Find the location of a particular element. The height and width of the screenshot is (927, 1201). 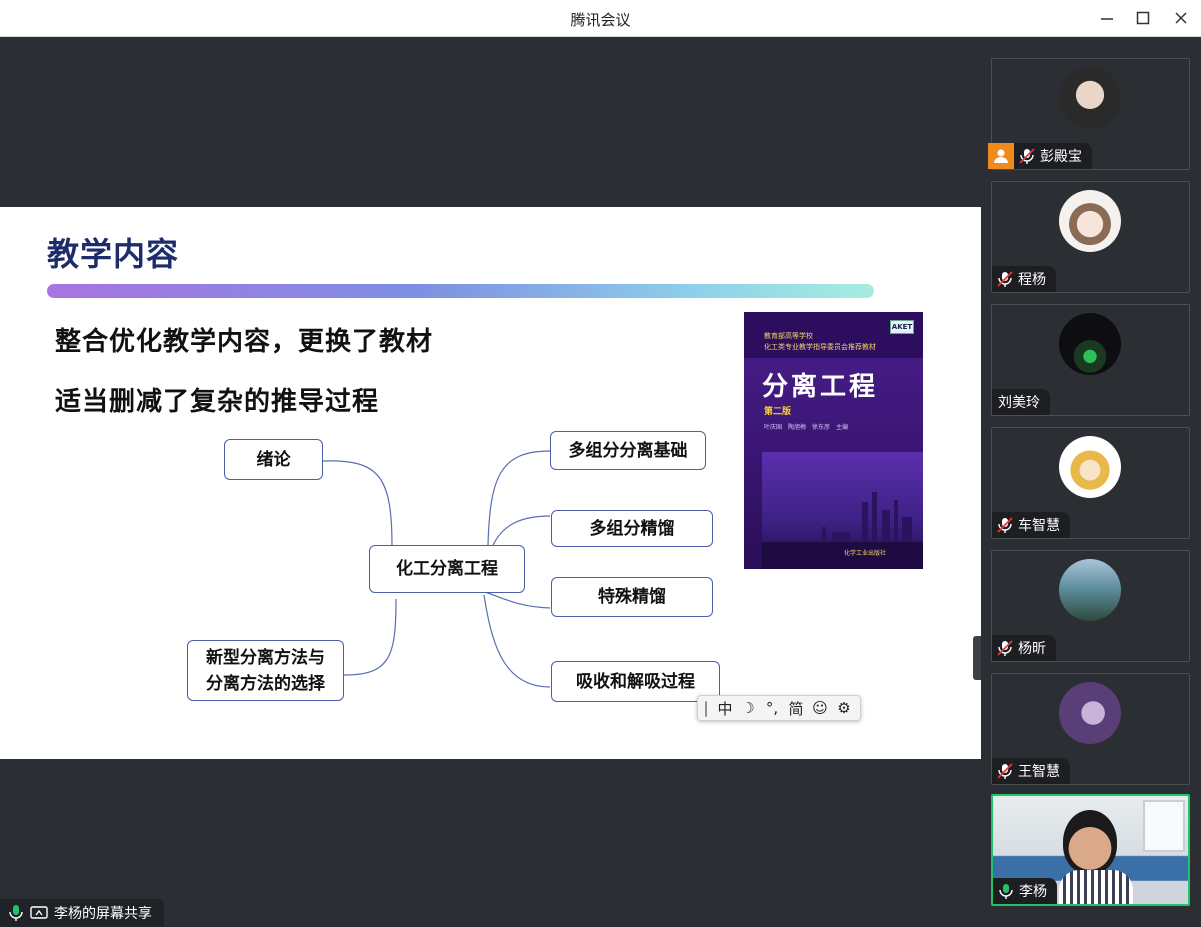

mindmap-node-multi-basics: 多组分分离基础 is located at coordinates (628, 450).